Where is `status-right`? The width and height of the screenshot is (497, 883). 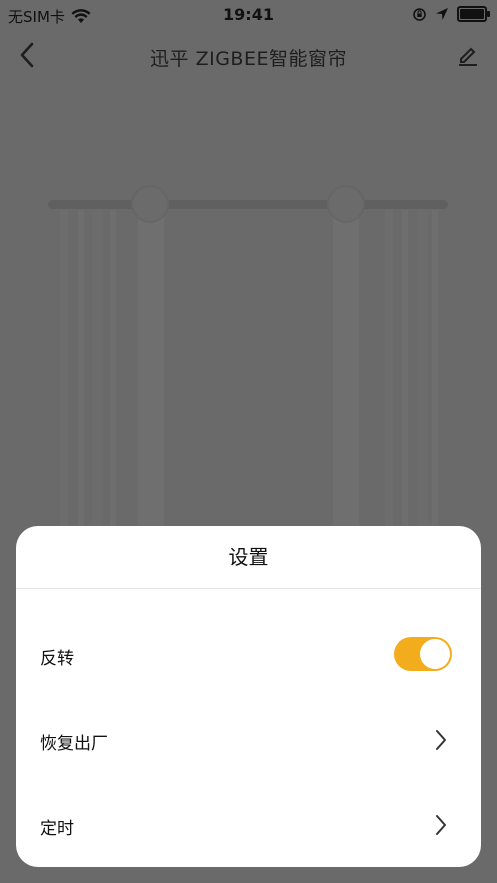 status-right is located at coordinates (451, 14).